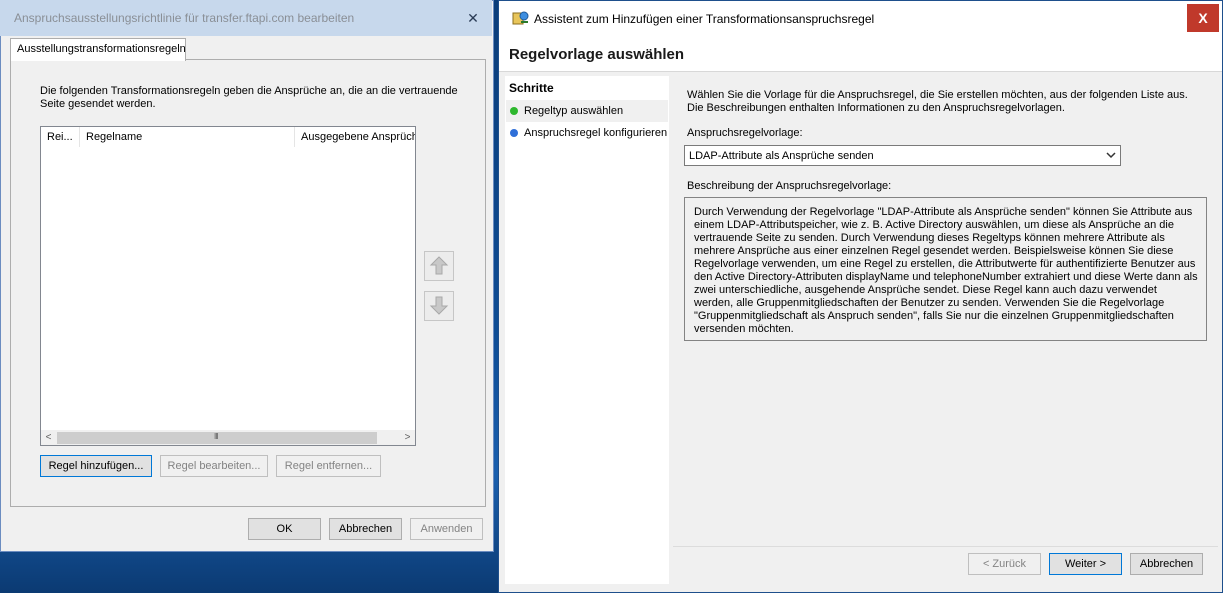  What do you see at coordinates (355, 137) in the screenshot?
I see `column-header-issued-claims: Ausgegebene Ansprüch` at bounding box center [355, 137].